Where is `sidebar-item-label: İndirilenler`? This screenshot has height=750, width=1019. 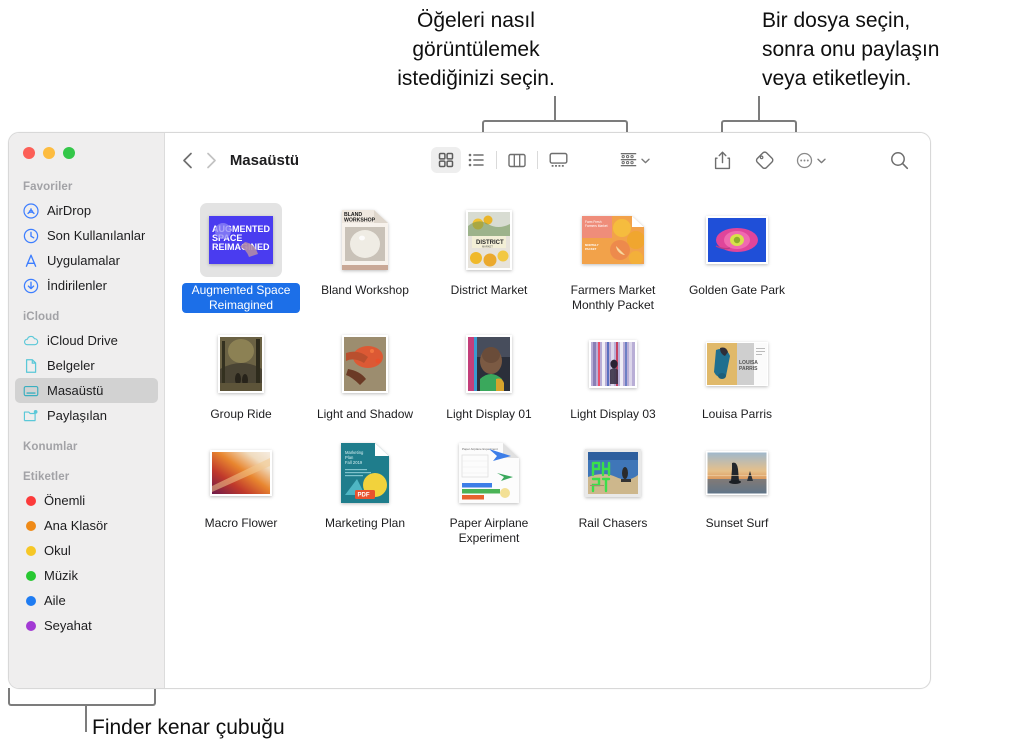
sidebar-item-label: İndirilenler is located at coordinates (77, 285).